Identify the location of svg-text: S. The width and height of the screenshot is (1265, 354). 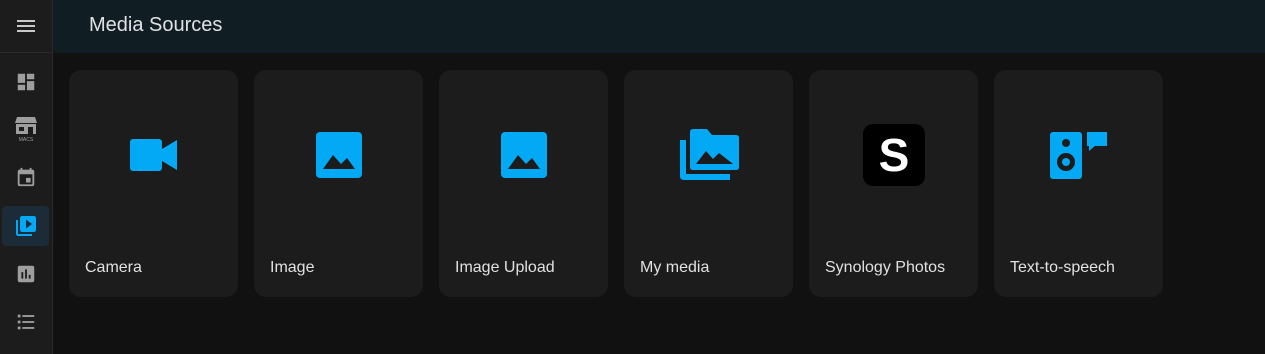
(893, 155).